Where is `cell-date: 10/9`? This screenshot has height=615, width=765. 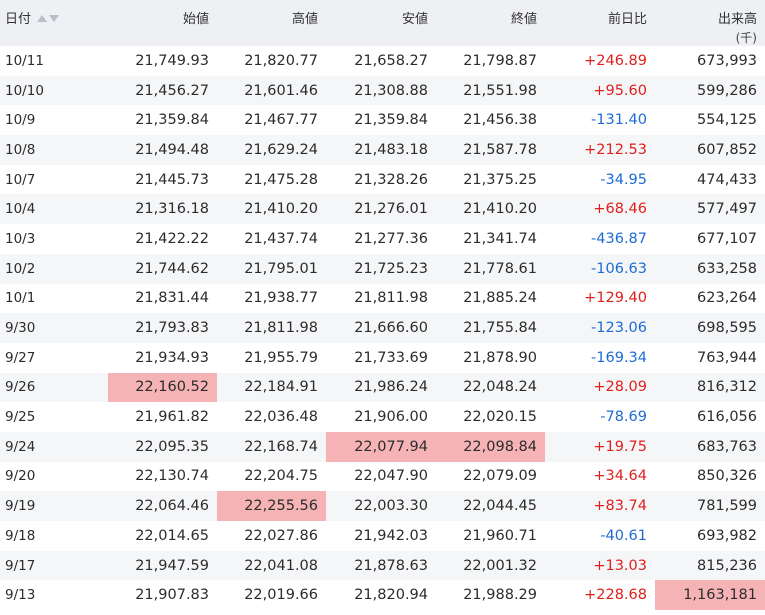 cell-date: 10/9 is located at coordinates (54, 120).